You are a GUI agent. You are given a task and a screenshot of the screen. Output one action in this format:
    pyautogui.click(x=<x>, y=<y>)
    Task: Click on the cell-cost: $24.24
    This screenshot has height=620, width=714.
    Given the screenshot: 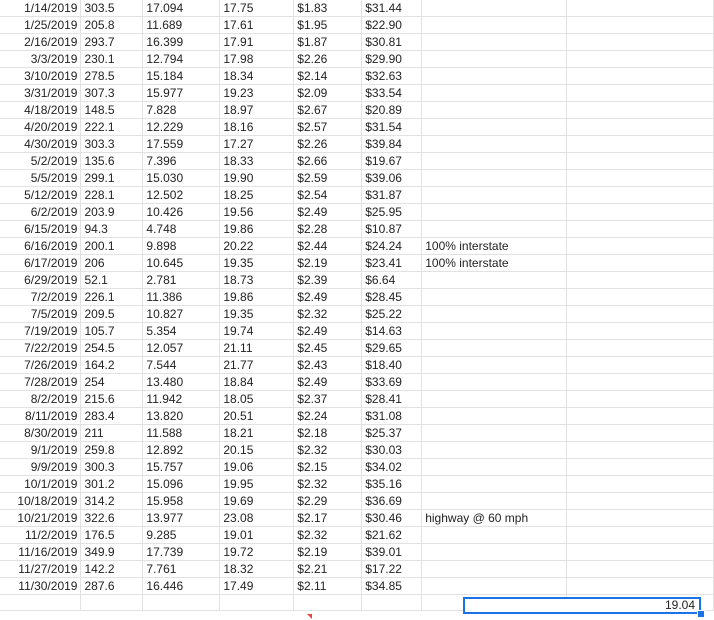 What is the action you would take?
    pyautogui.click(x=392, y=246)
    